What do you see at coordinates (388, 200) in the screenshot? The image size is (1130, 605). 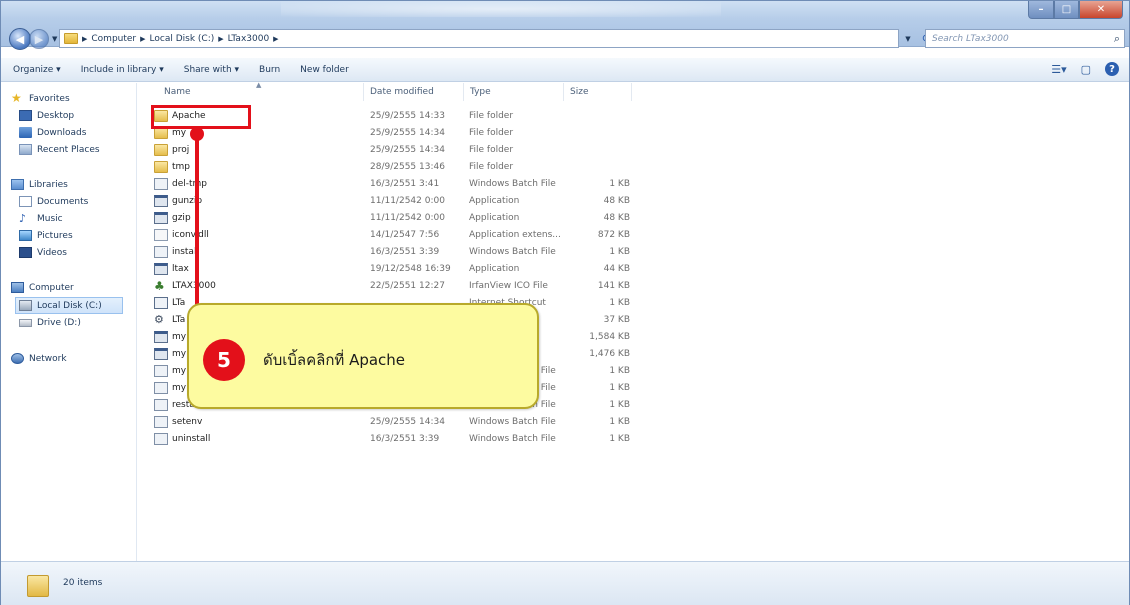 I see `file-row: gunzip 11/11/2542 0:00 Application 48 KB` at bounding box center [388, 200].